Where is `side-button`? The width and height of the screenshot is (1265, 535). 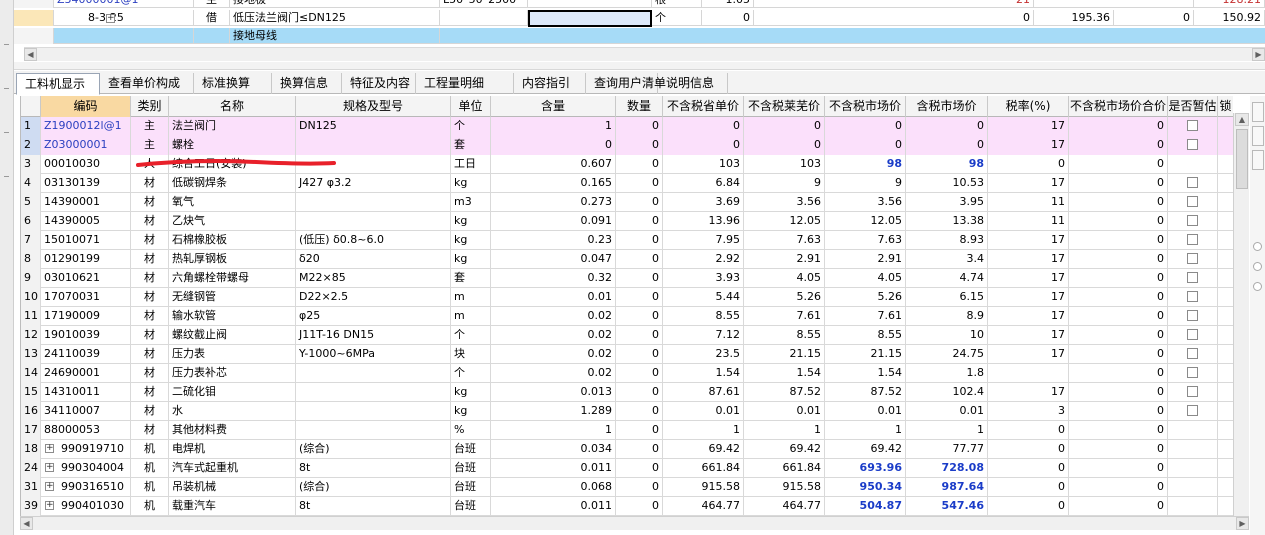
side-button is located at coordinates (1258, 136).